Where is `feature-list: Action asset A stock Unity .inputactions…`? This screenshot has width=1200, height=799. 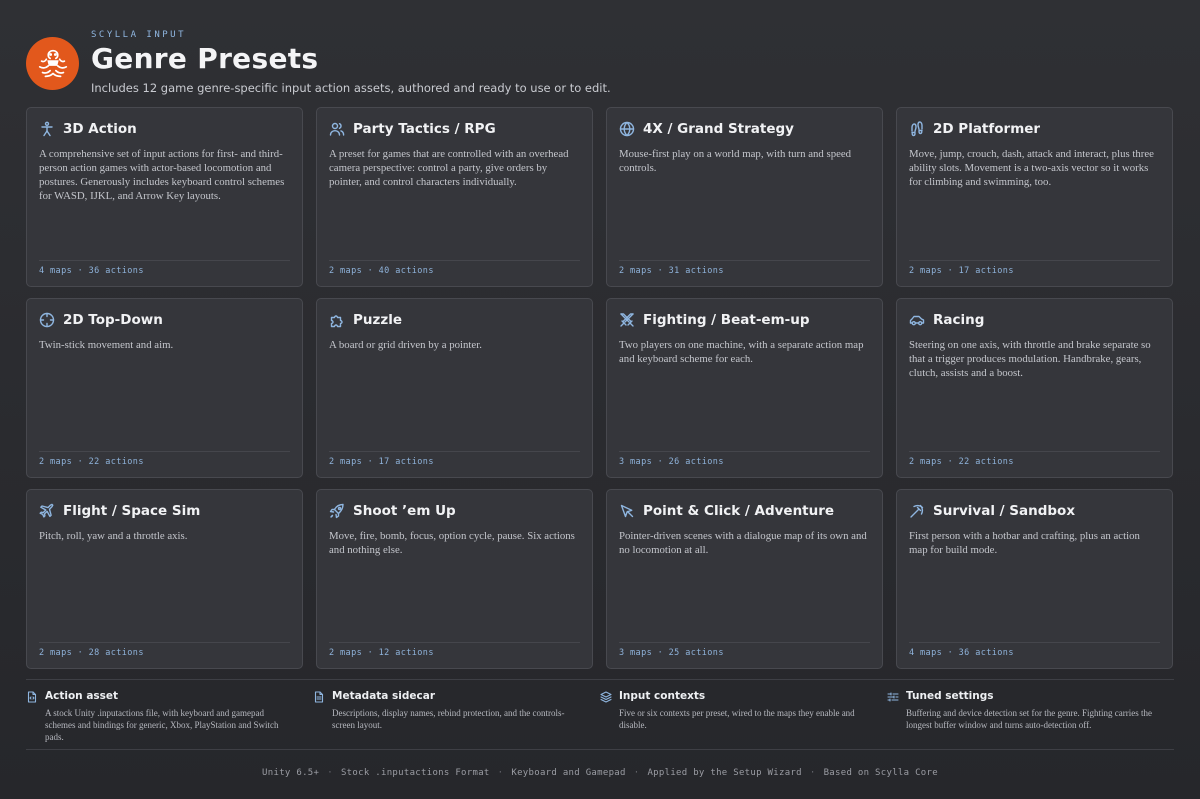 feature-list: Action asset A stock Unity .inputactions… is located at coordinates (600, 716).